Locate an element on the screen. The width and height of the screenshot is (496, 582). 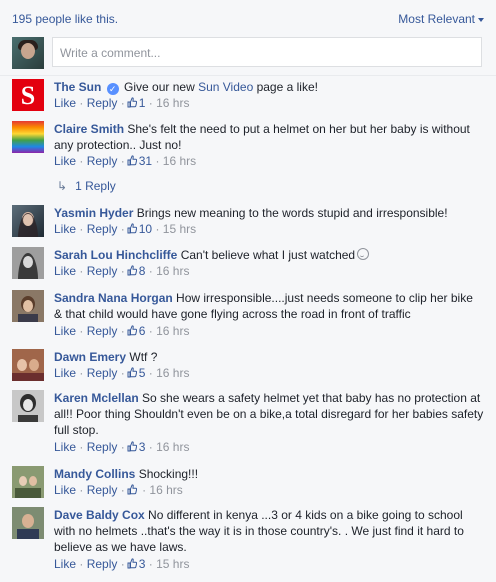
comment-text: page a like! is located at coordinates (285, 87).